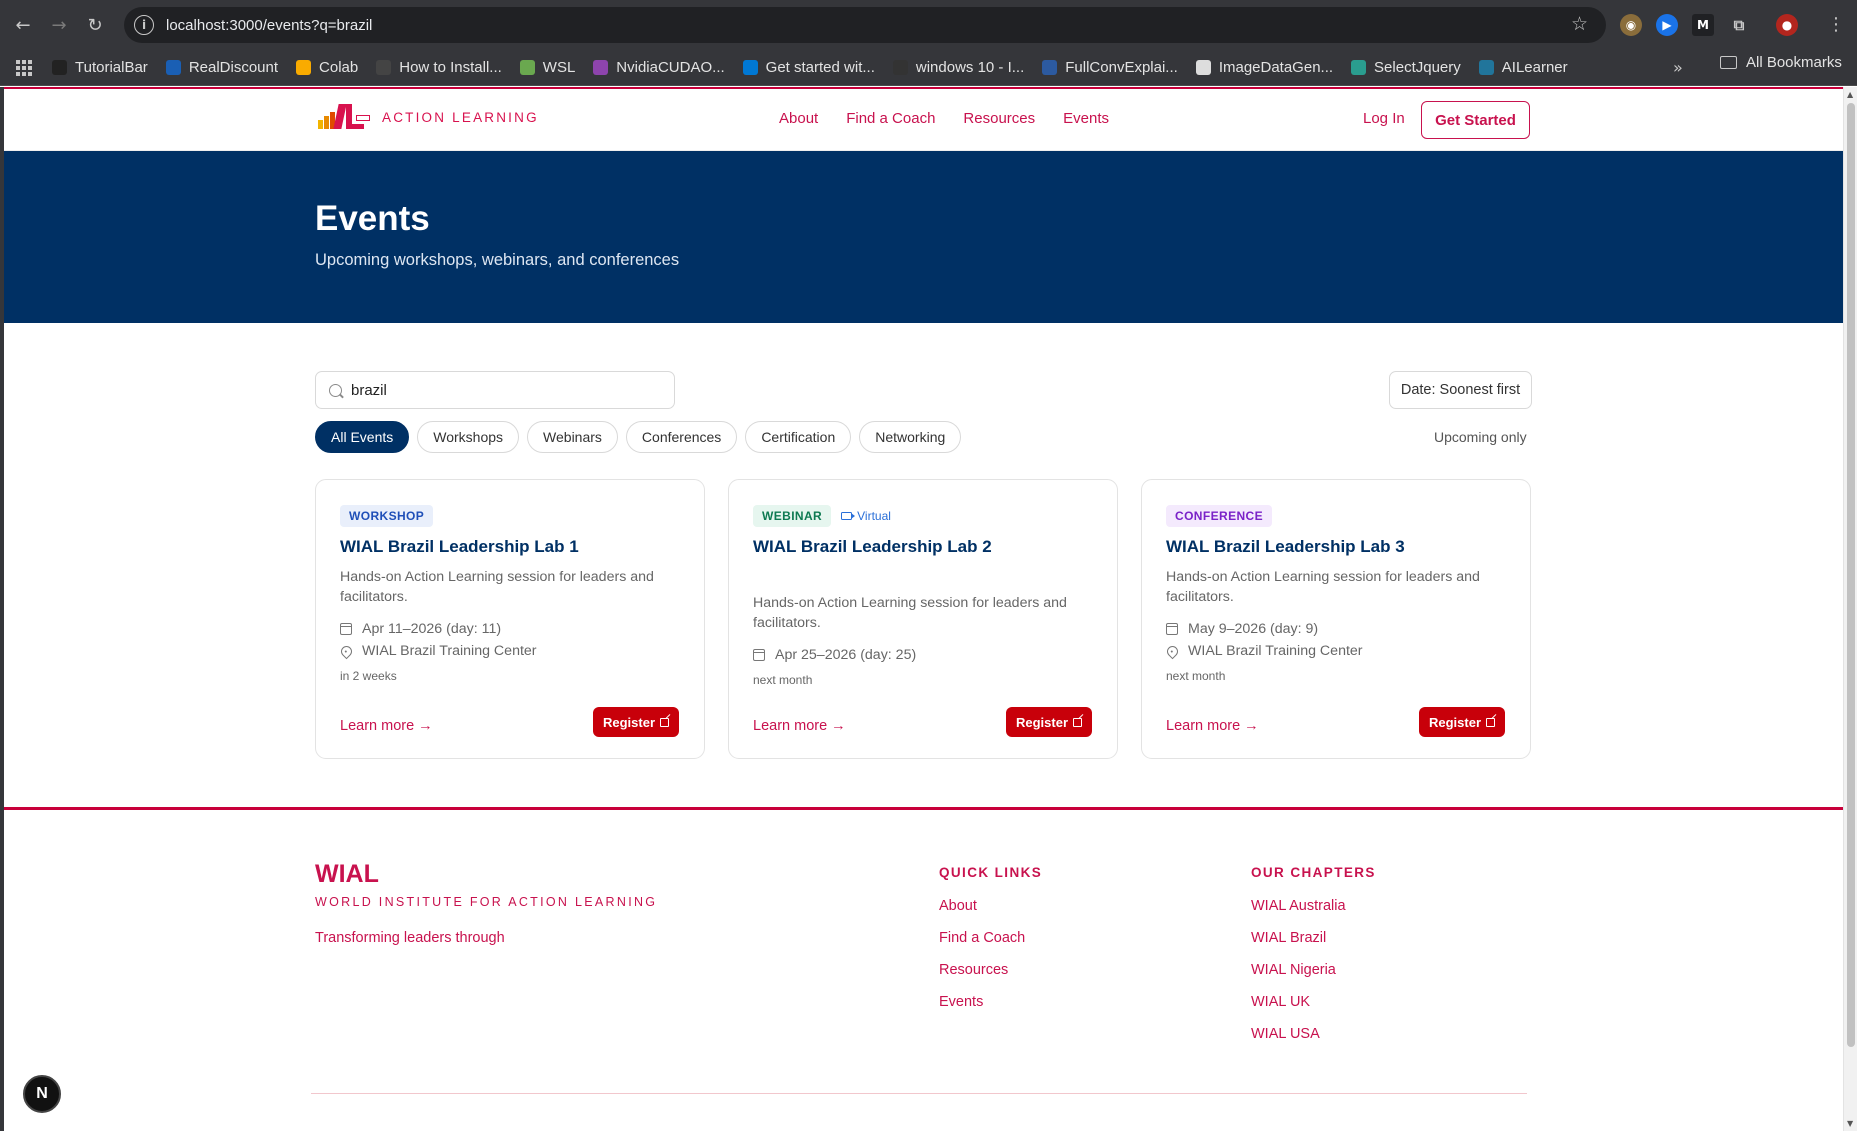 This screenshot has height=1131, width=1857. I want to click on event-title: WIAL Brazil Leadership Lab 3, so click(1285, 547).